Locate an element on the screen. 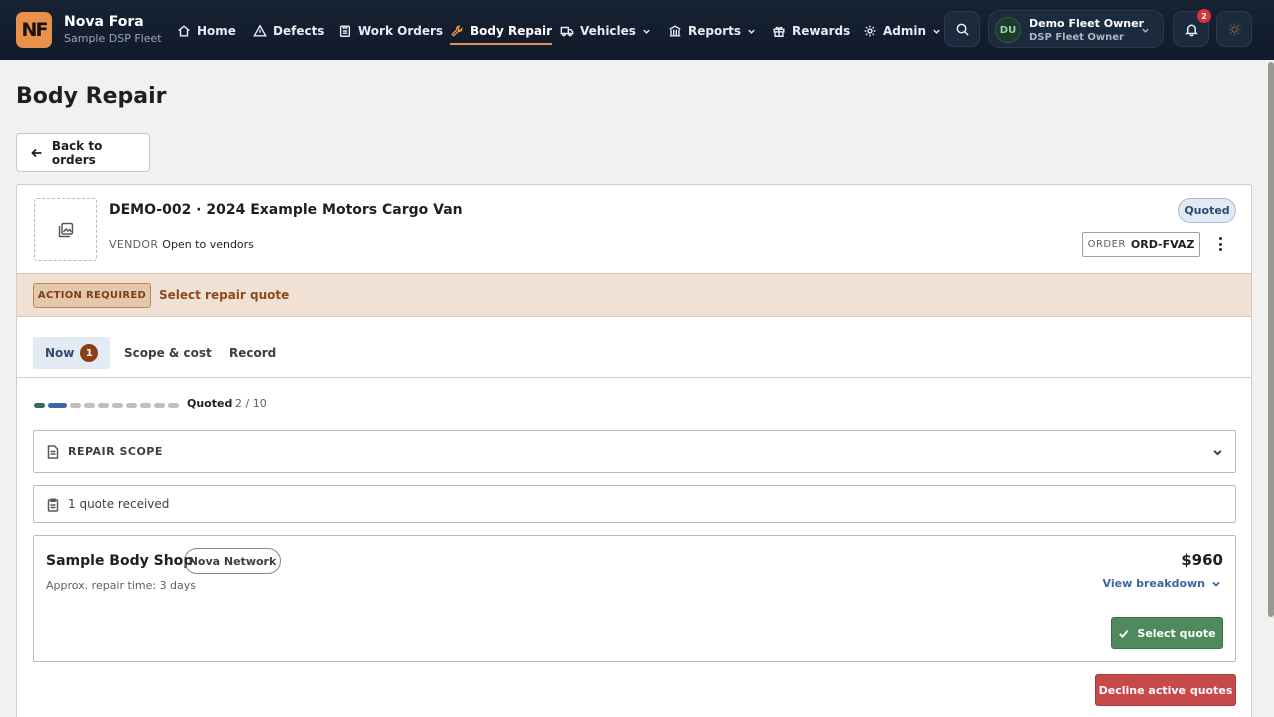 Image resolution: width=1274 pixels, height=717 pixels. action-required-text: Select repair quote is located at coordinates (224, 295).